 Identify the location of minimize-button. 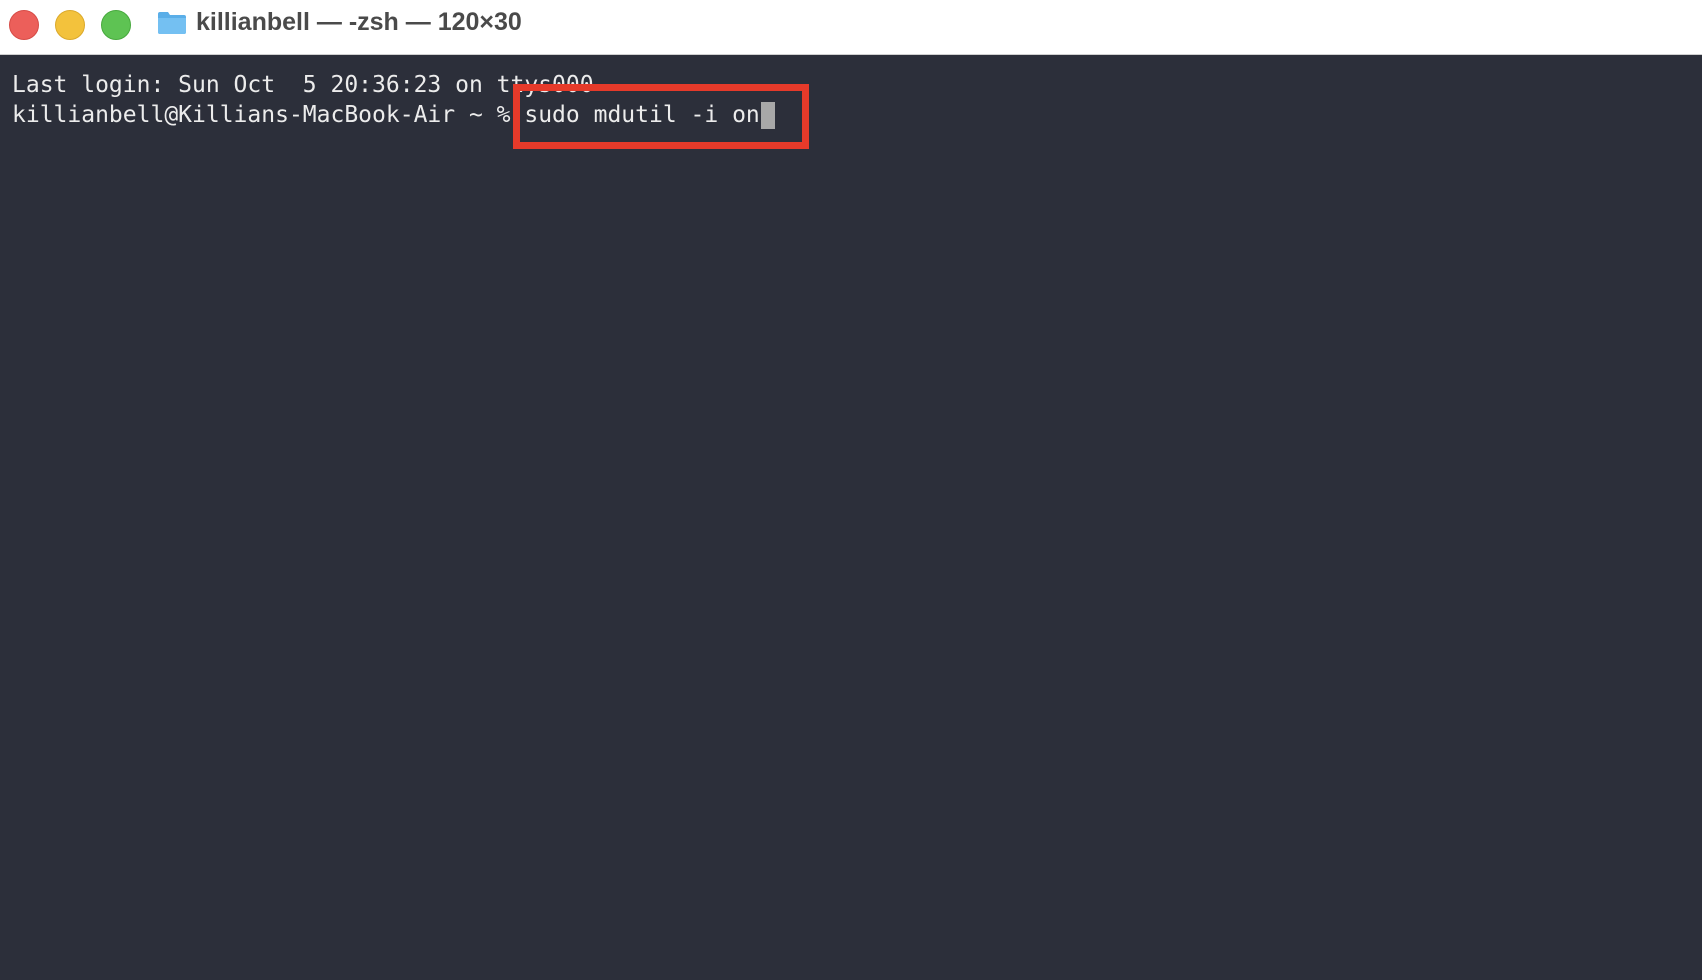
(70, 25).